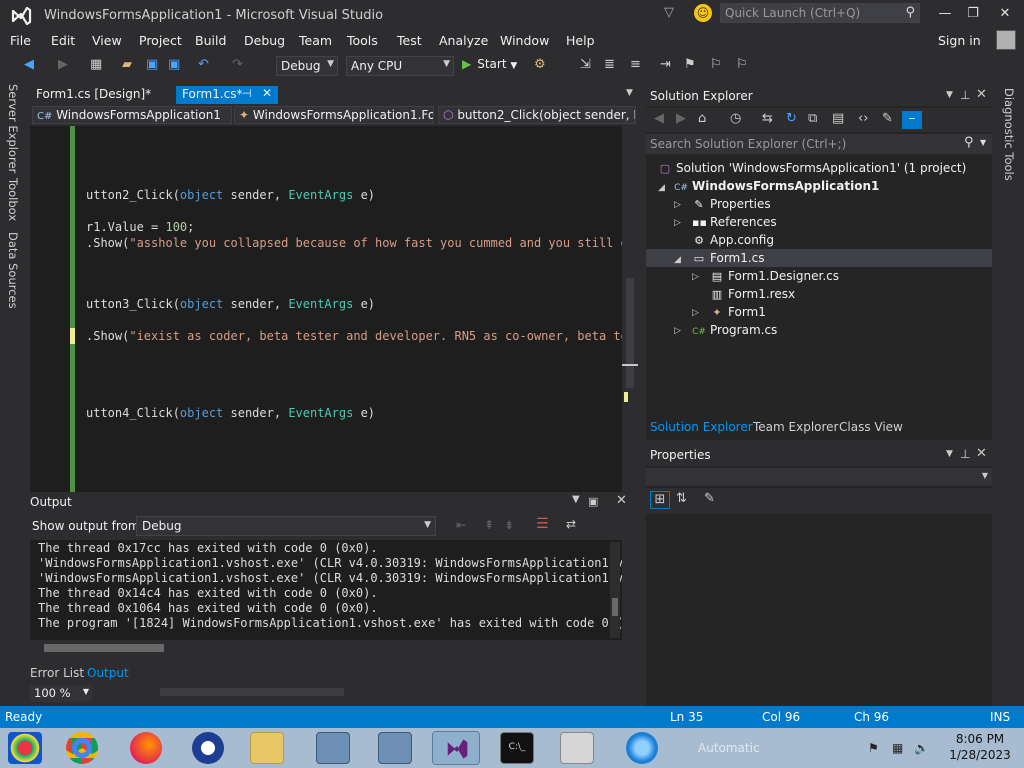 The height and width of the screenshot is (768, 1024). I want to click on menu-project: Project, so click(160, 40).